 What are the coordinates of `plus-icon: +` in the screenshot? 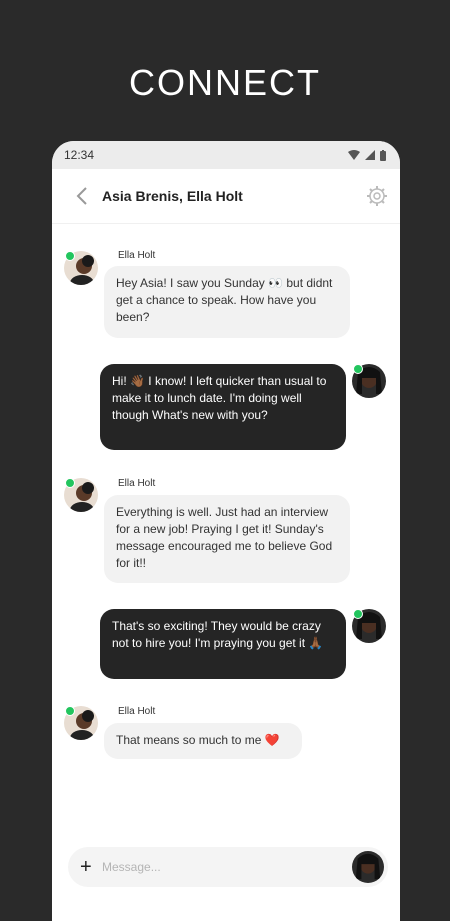 It's located at (87, 867).